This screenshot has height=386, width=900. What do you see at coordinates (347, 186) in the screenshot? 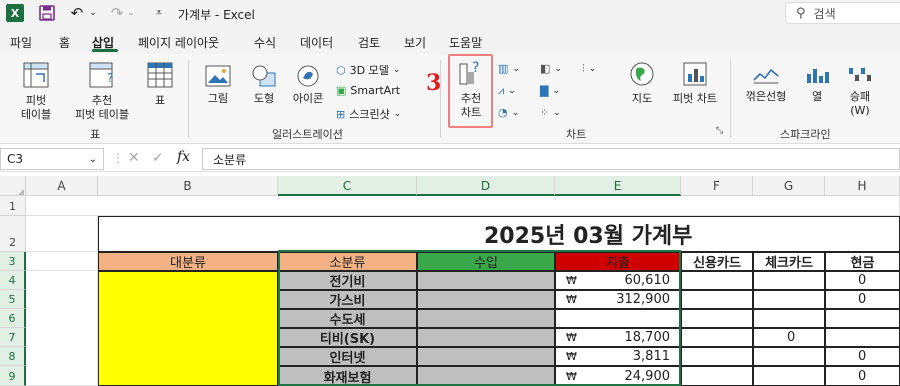
I see `column-header-c: C` at bounding box center [347, 186].